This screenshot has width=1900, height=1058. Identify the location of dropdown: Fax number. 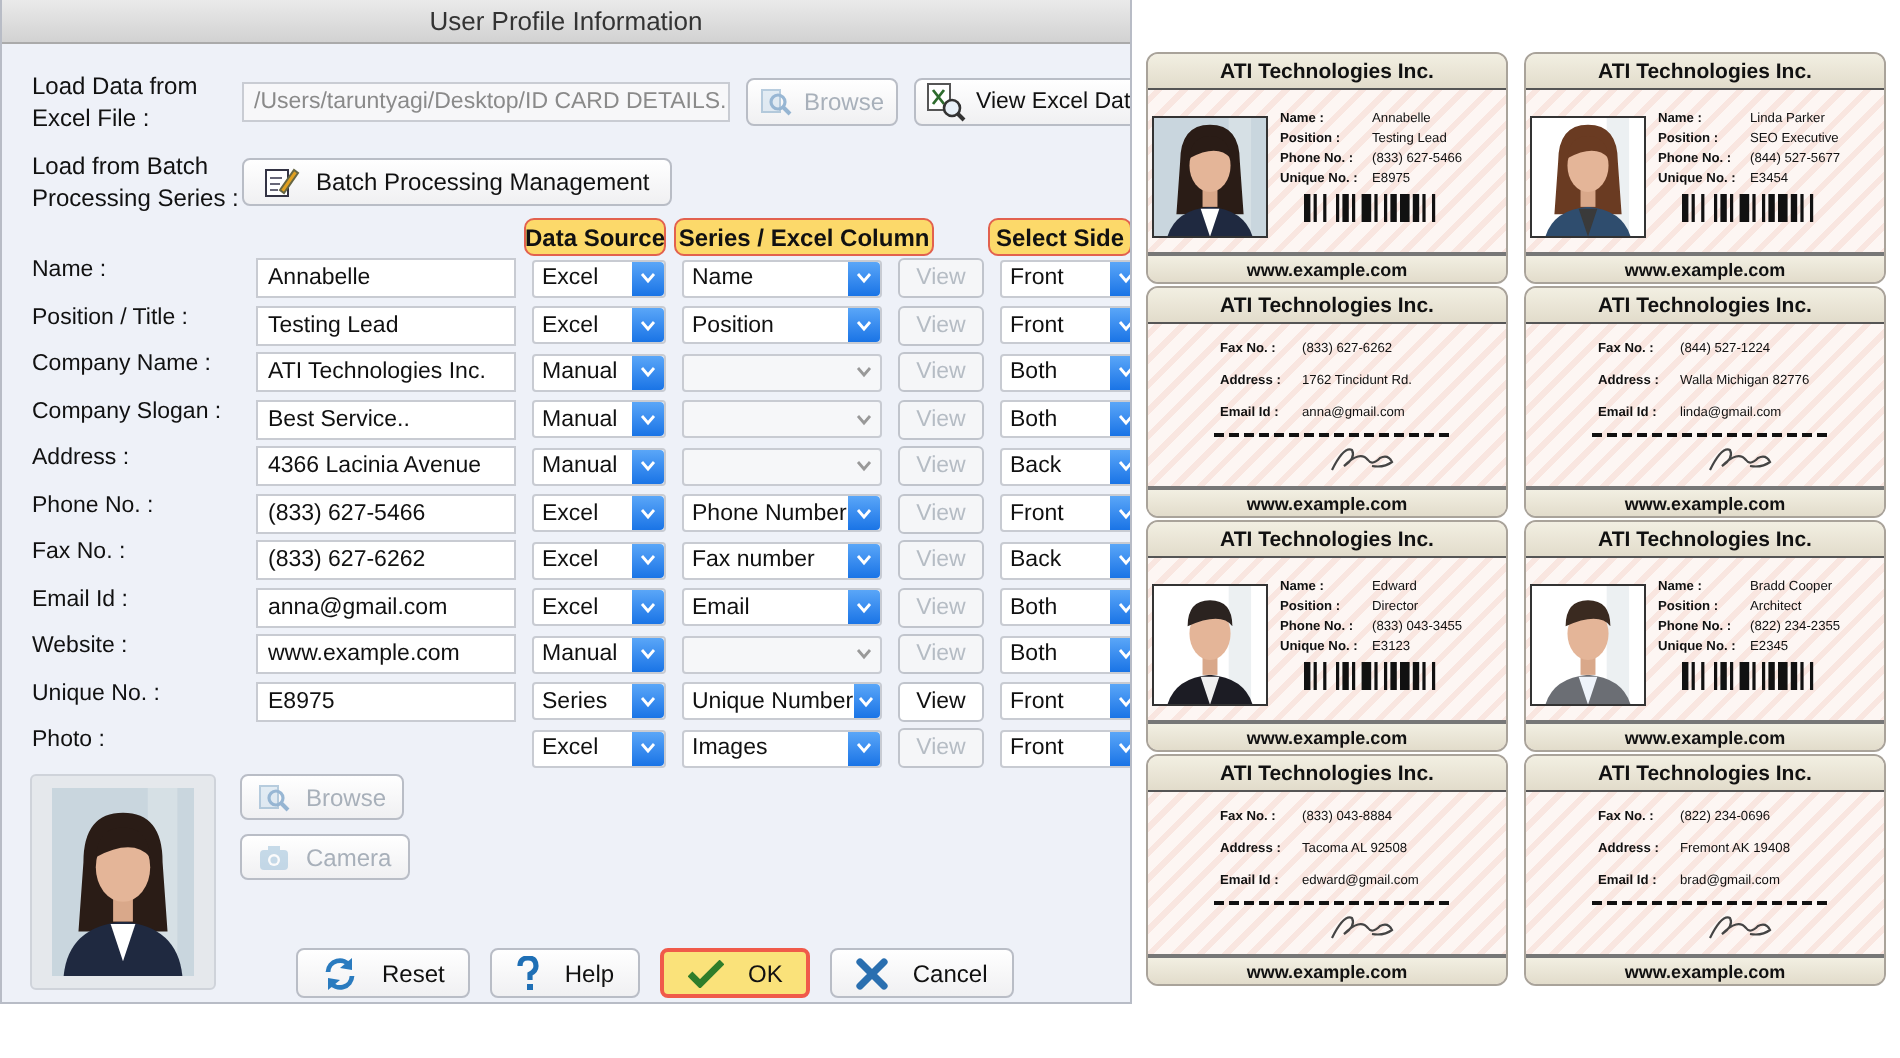
(782, 560).